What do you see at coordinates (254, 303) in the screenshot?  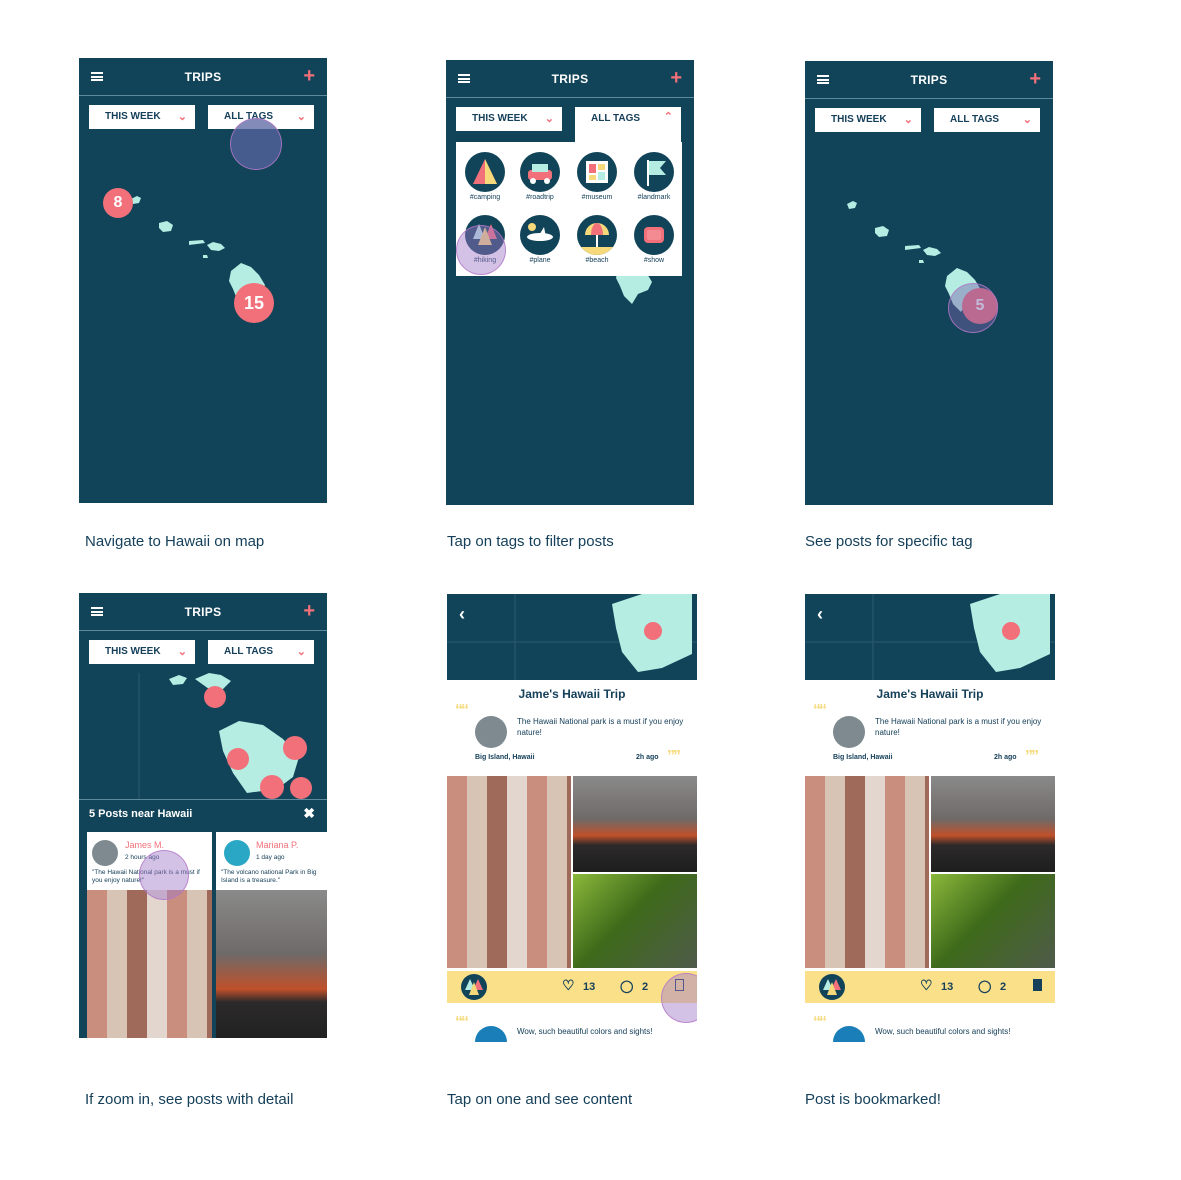 I see `cluster-marker: 15` at bounding box center [254, 303].